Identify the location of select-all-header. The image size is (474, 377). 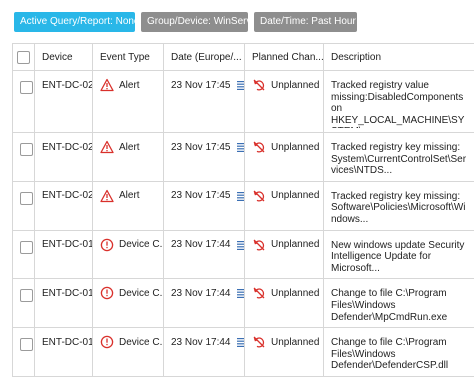
(24, 57).